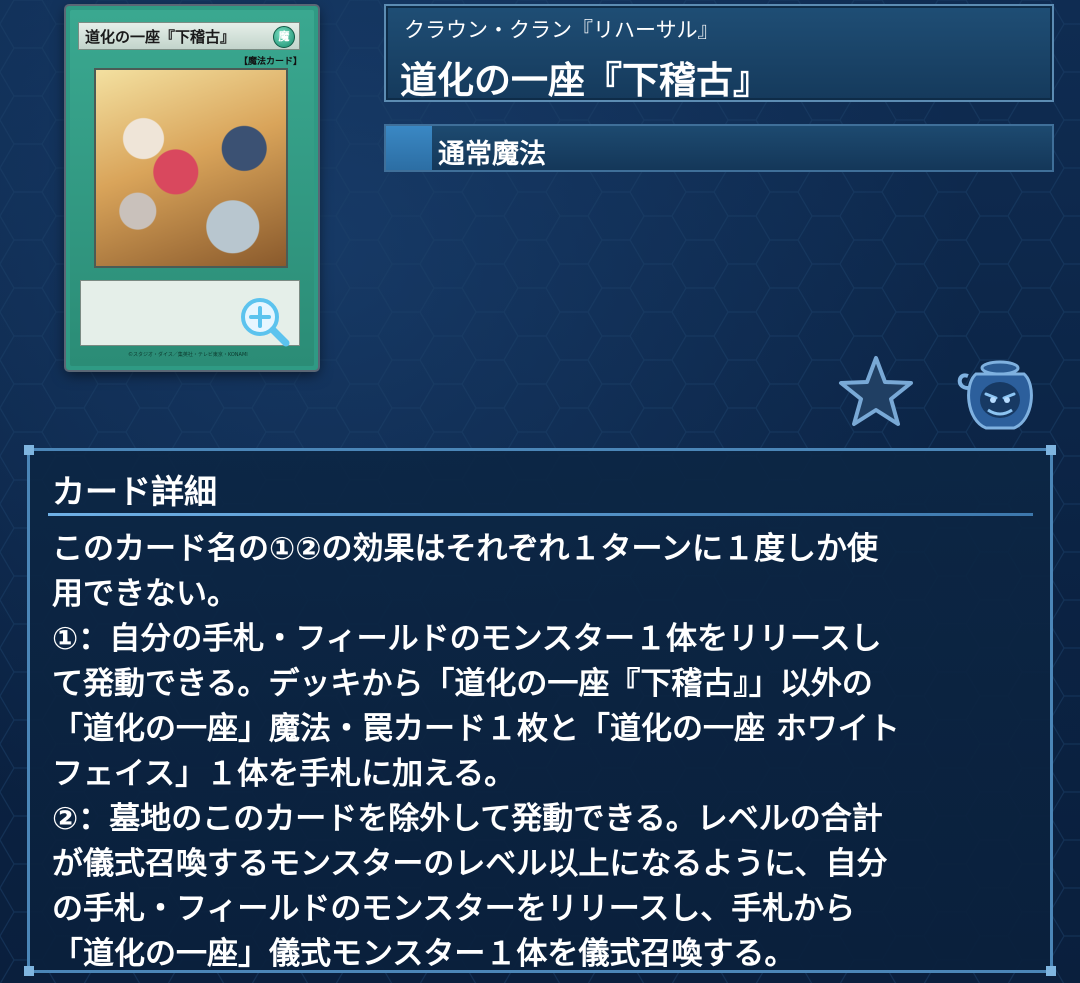 The height and width of the screenshot is (983, 1080). What do you see at coordinates (134, 491) in the screenshot?
I see `detail-heading: カード詳細` at bounding box center [134, 491].